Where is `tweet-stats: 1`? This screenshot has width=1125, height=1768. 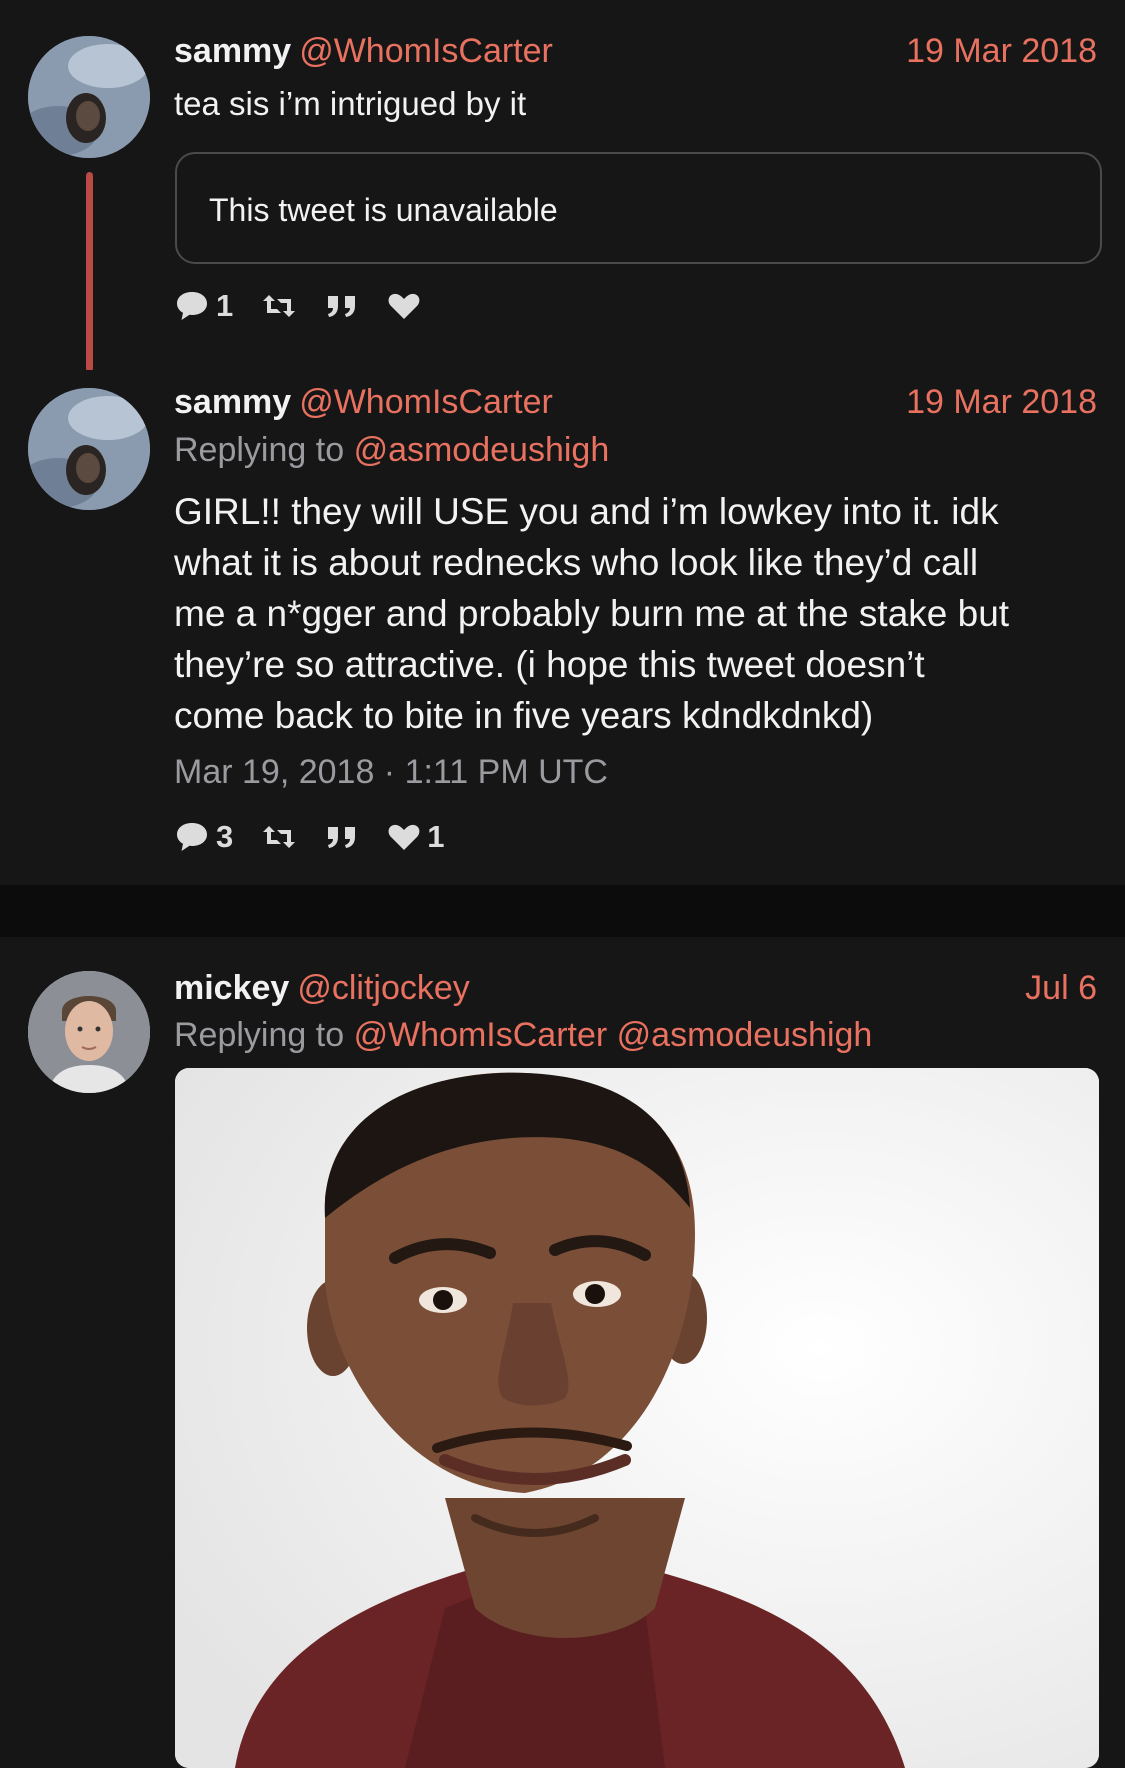
tweet-stats: 1 is located at coordinates (314, 306).